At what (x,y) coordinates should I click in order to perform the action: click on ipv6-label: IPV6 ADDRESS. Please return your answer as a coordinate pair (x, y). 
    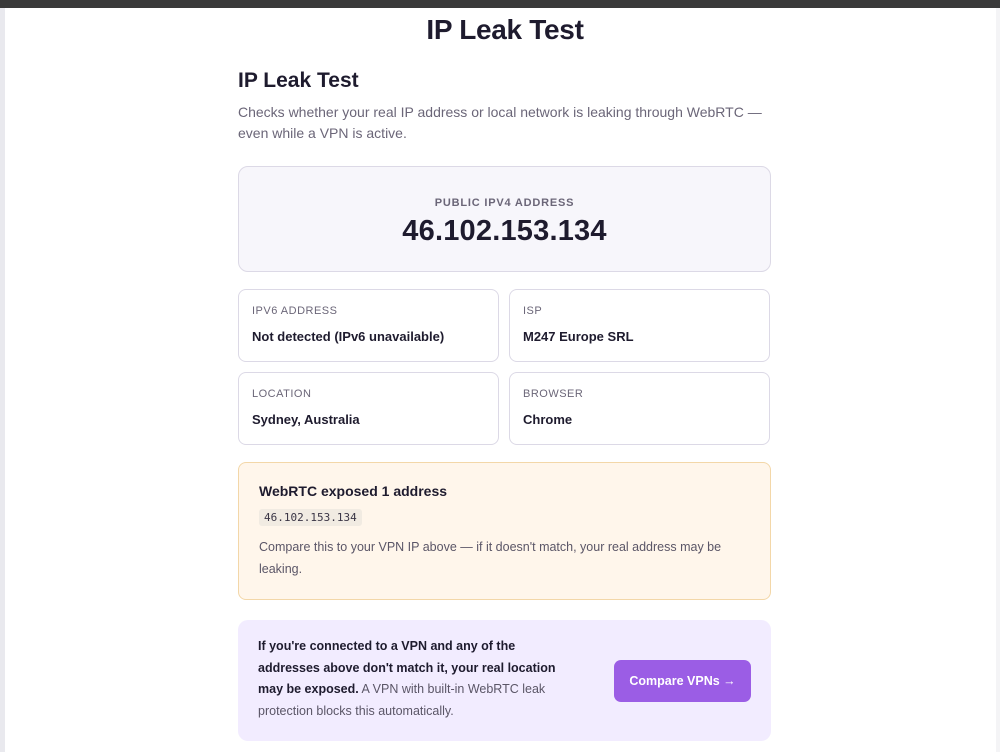
    Looking at the image, I should click on (295, 311).